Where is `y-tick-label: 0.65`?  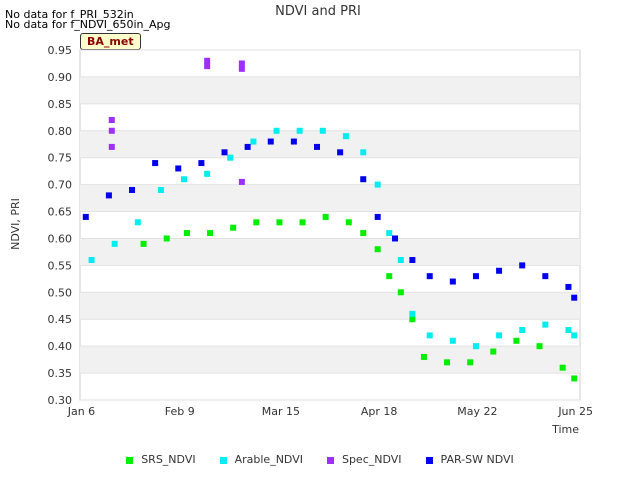 y-tick-label: 0.65 is located at coordinates (60, 212).